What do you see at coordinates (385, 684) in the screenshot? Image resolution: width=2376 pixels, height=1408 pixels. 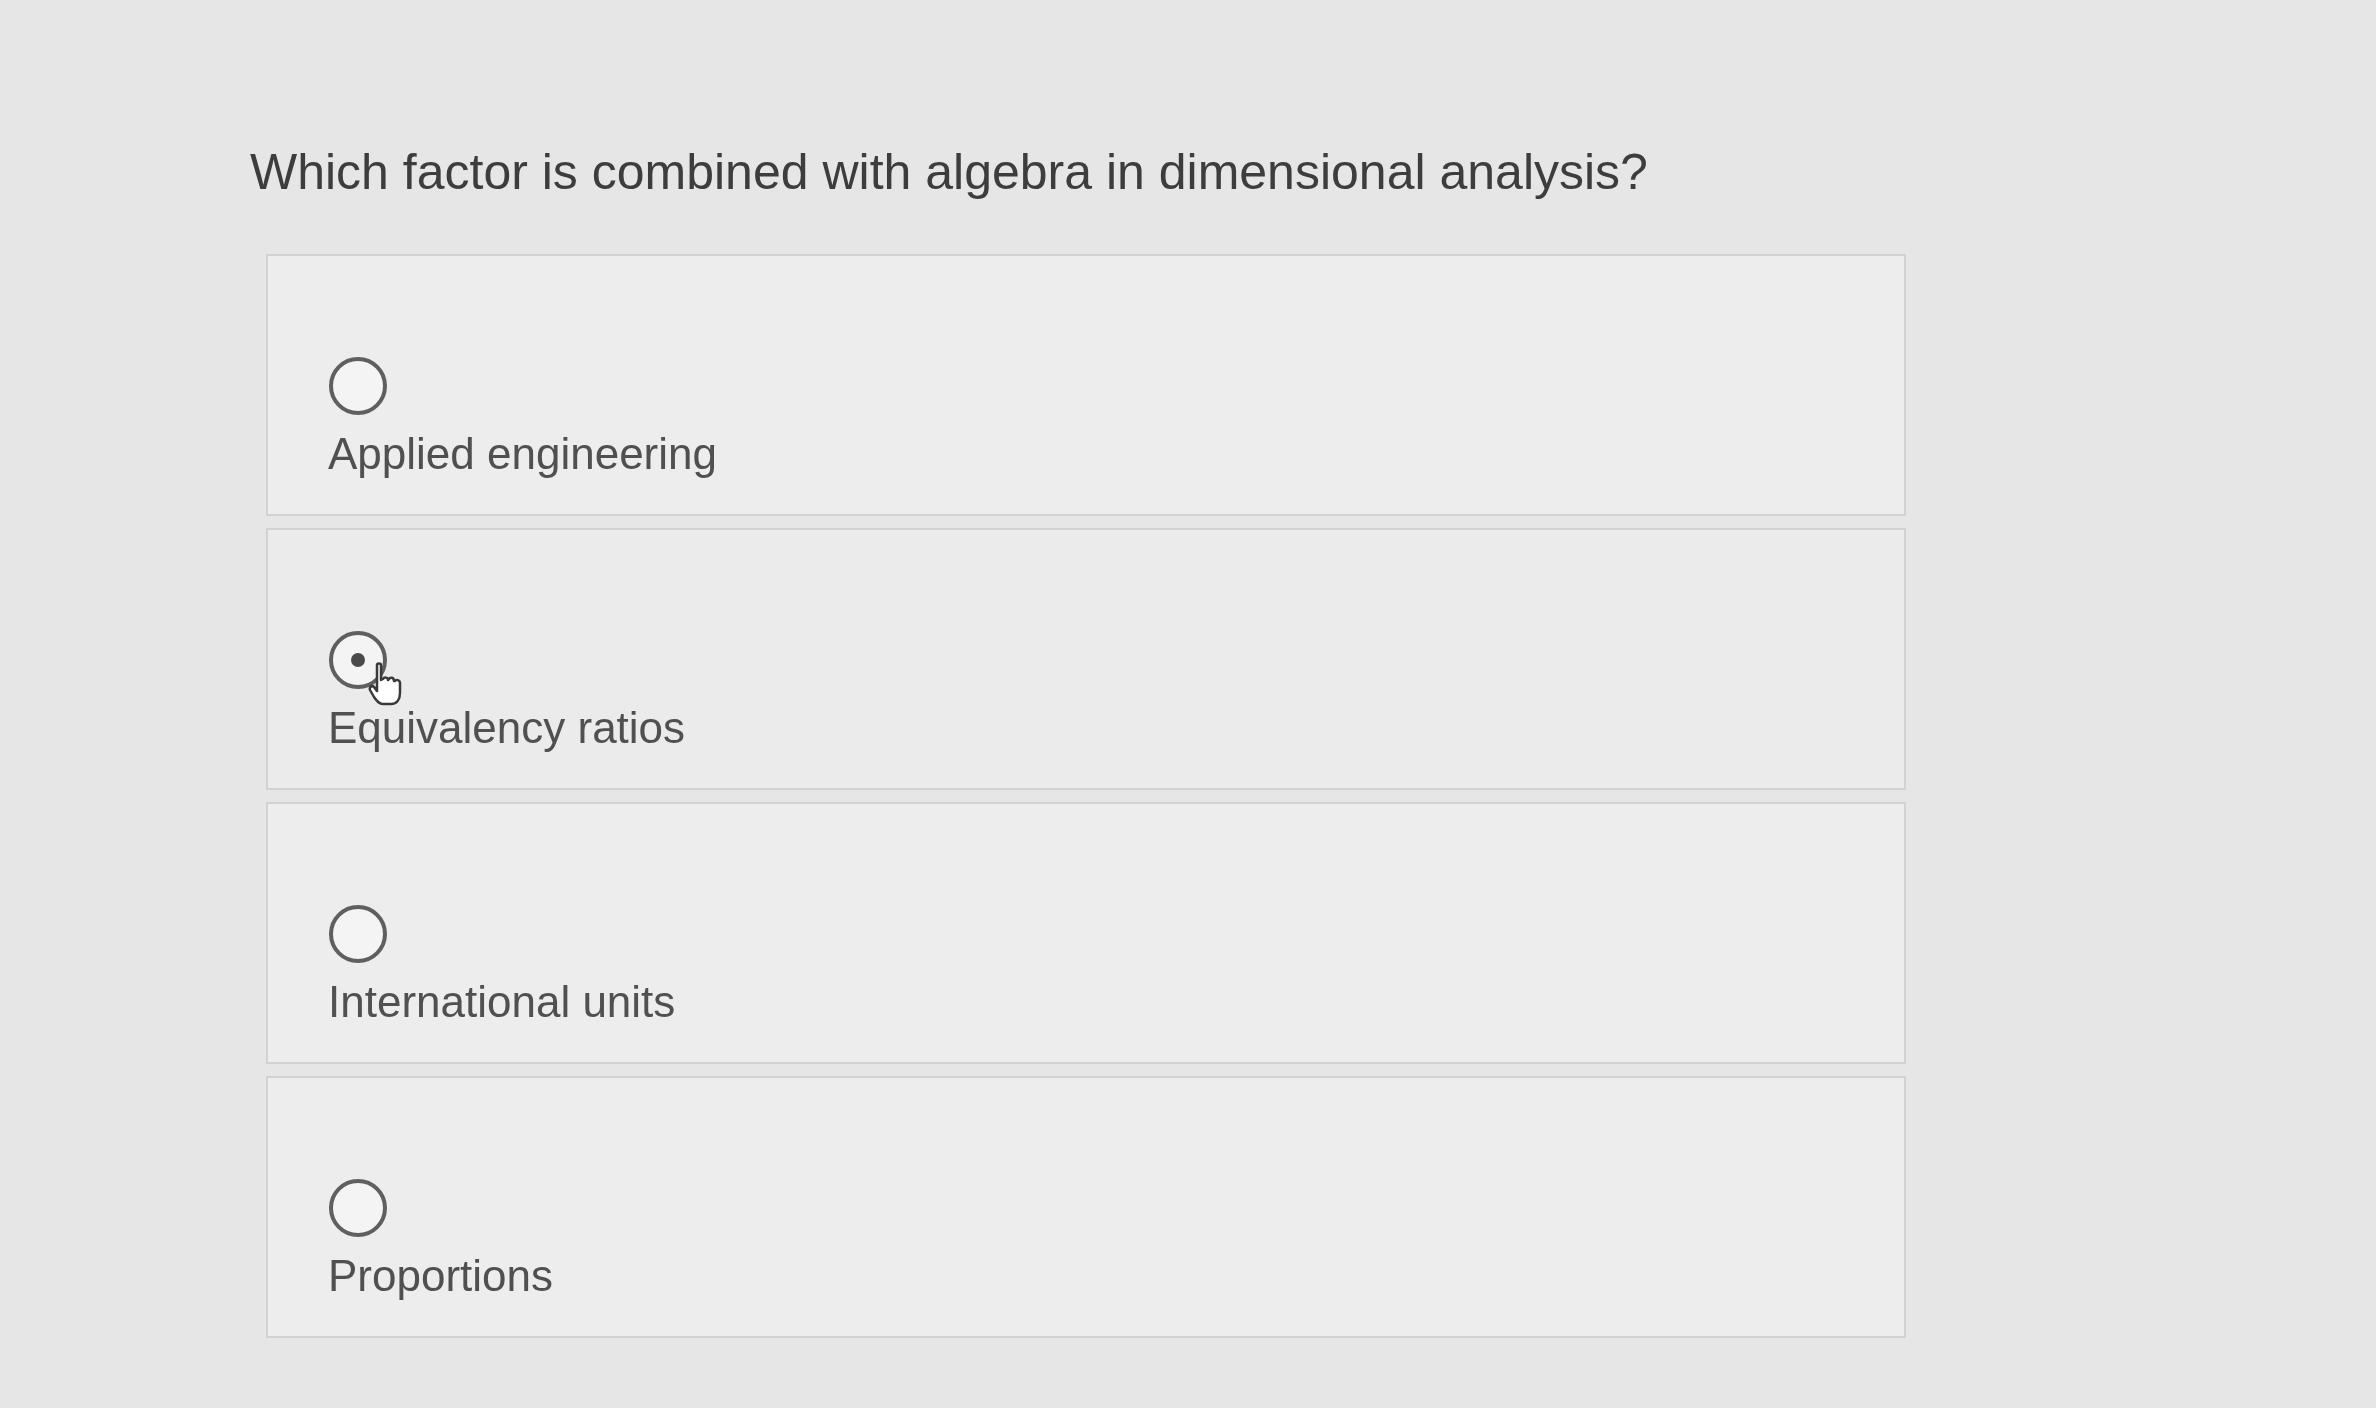 I see `hand-cursor-icon` at bounding box center [385, 684].